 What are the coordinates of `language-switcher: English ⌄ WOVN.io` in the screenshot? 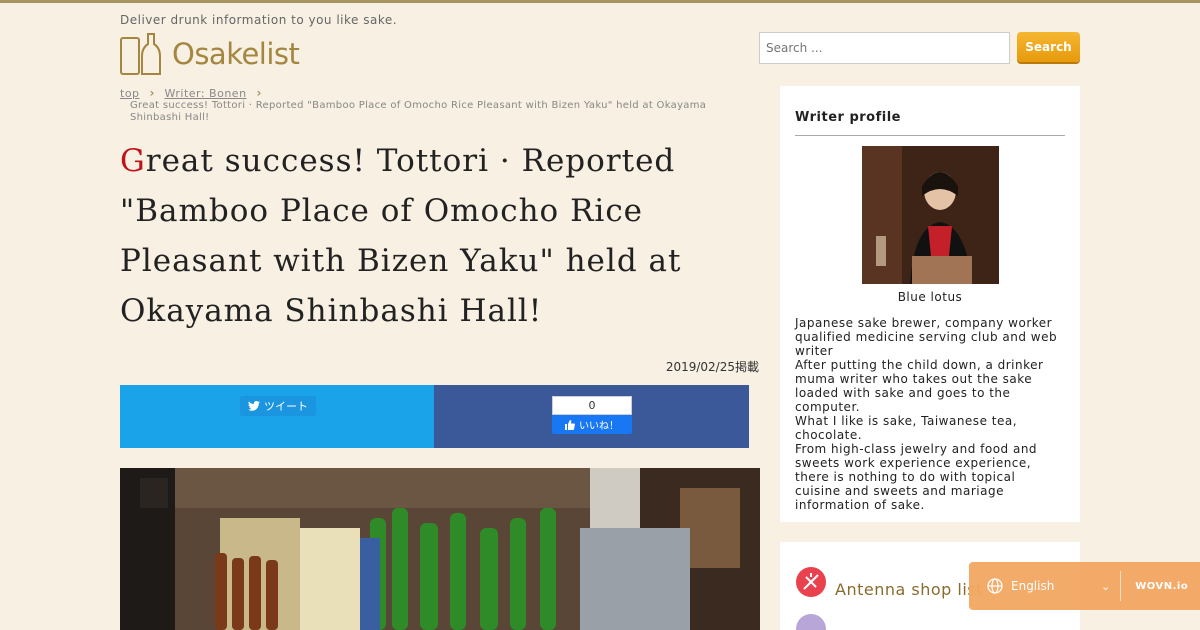 It's located at (1084, 586).